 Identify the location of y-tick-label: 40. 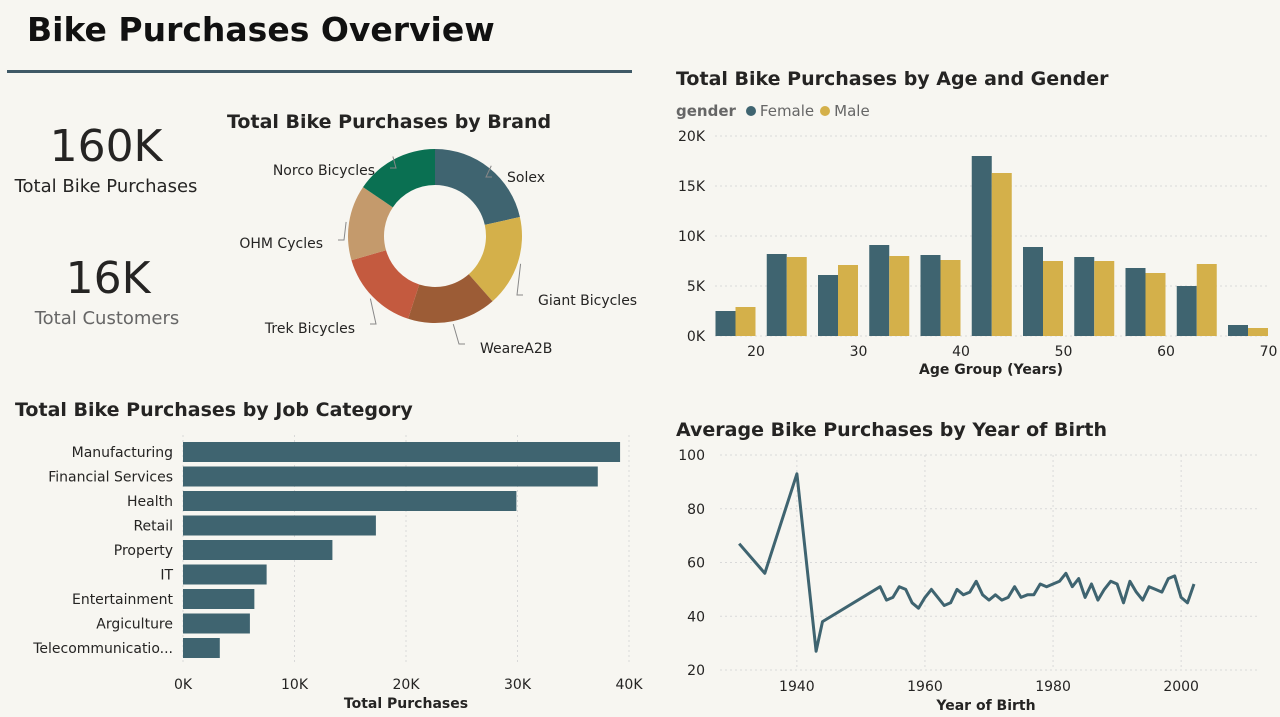
(696, 617).